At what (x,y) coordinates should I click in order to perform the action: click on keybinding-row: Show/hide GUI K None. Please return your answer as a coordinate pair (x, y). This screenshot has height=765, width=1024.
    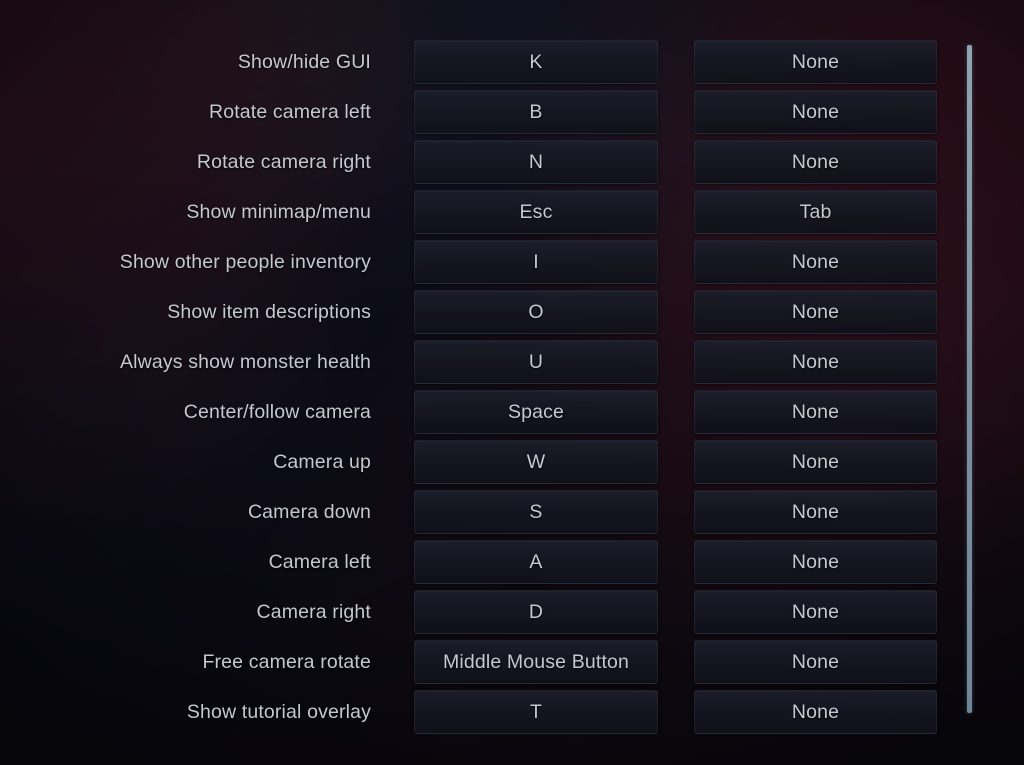
    Looking at the image, I should click on (512, 65).